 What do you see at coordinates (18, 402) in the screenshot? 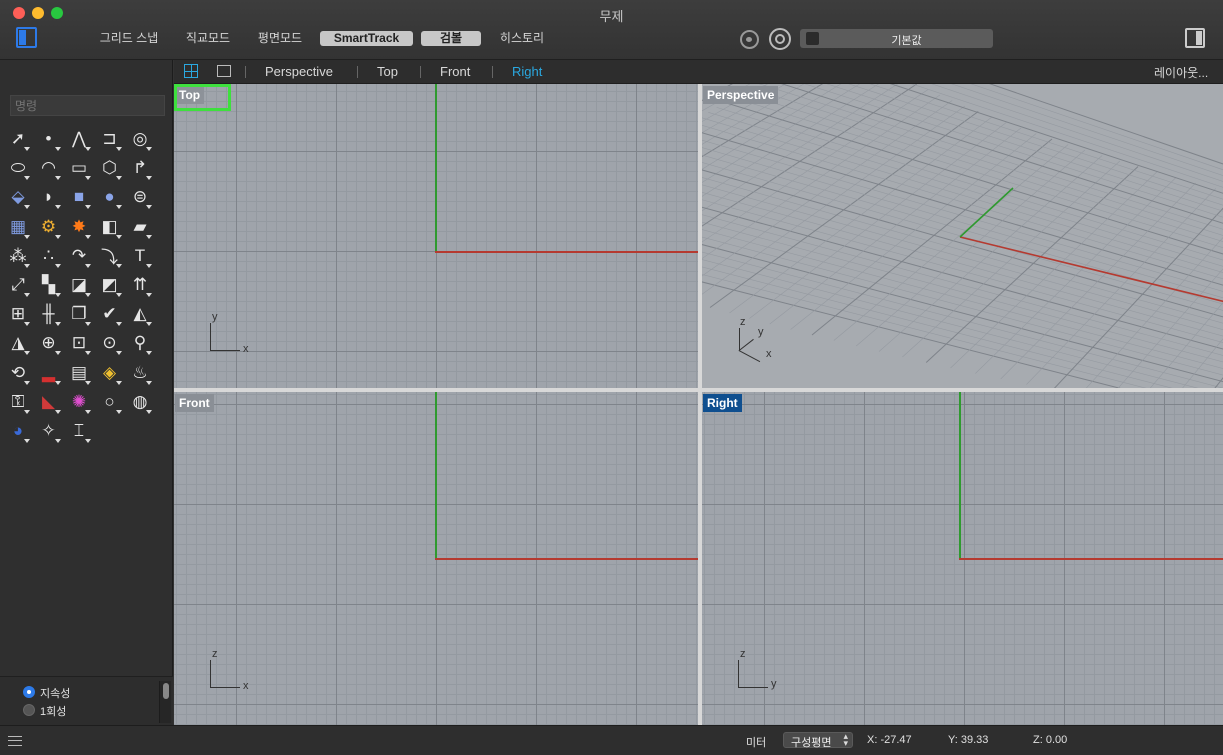
I see `lock-icon: ⚿` at bounding box center [18, 402].